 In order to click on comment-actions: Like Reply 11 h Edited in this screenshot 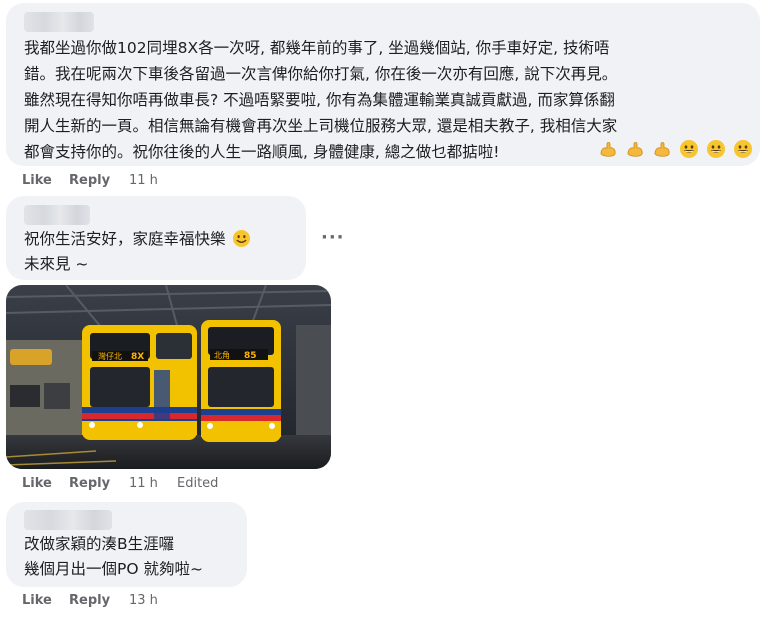, I will do `click(172, 484)`.